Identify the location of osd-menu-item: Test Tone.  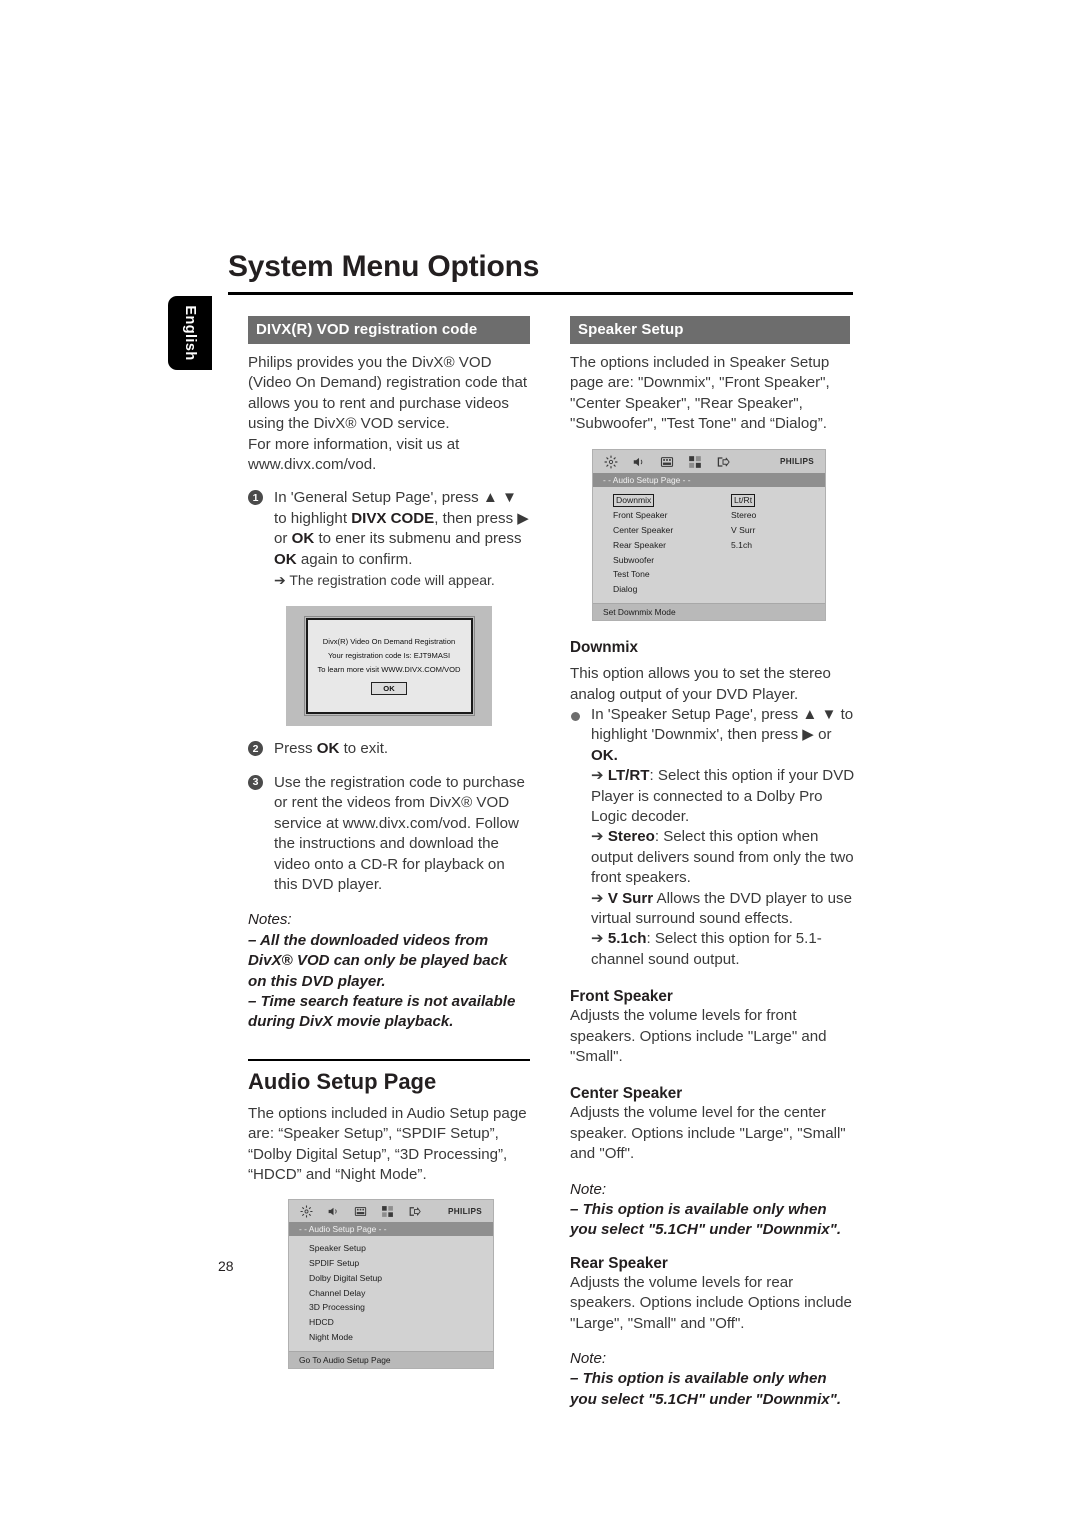
(652, 575).